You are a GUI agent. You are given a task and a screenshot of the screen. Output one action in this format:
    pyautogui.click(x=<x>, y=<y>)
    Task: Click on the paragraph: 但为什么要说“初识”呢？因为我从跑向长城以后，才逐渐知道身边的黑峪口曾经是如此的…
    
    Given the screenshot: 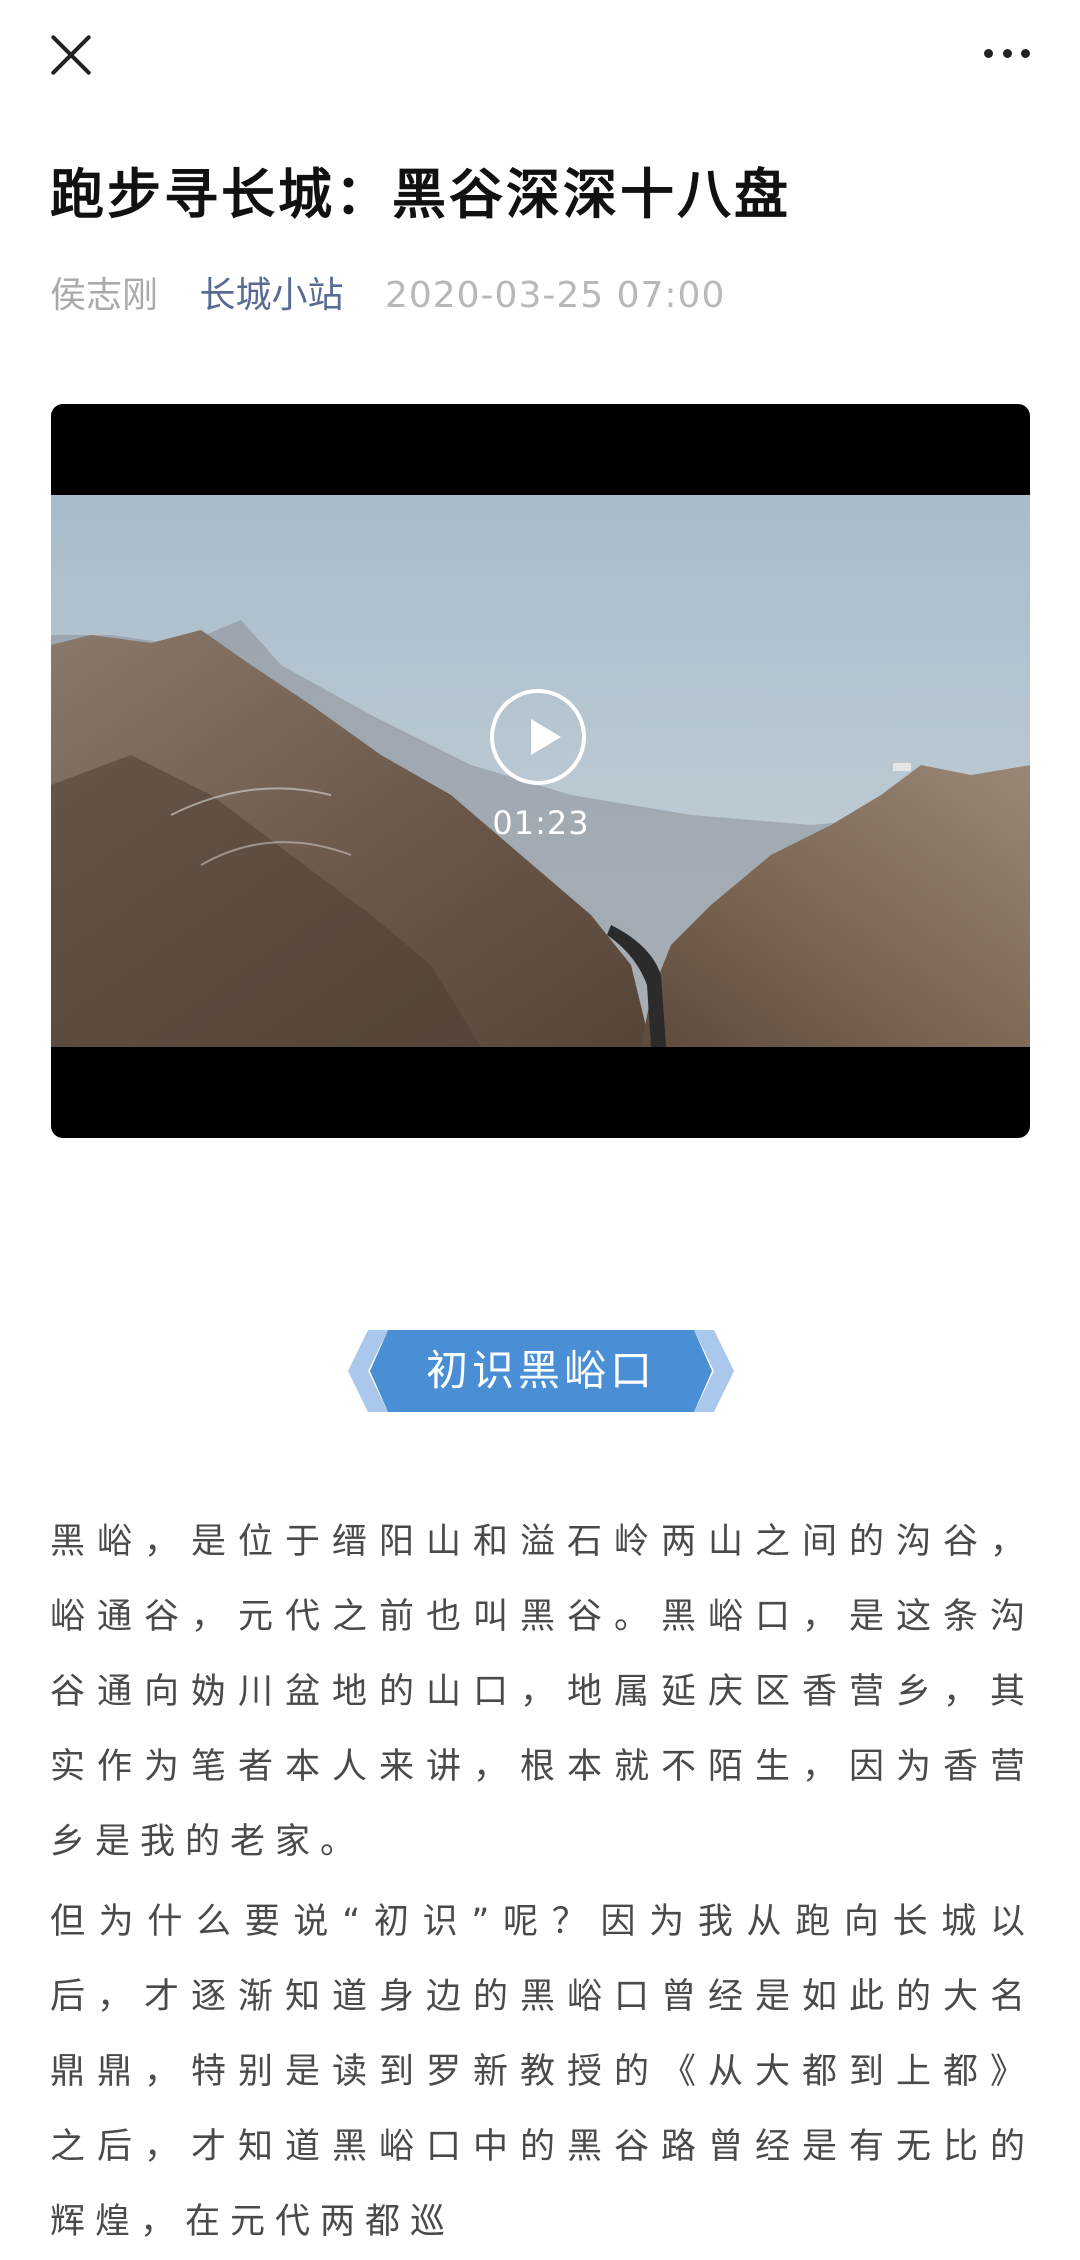 What is the action you would take?
    pyautogui.click(x=542, y=2072)
    